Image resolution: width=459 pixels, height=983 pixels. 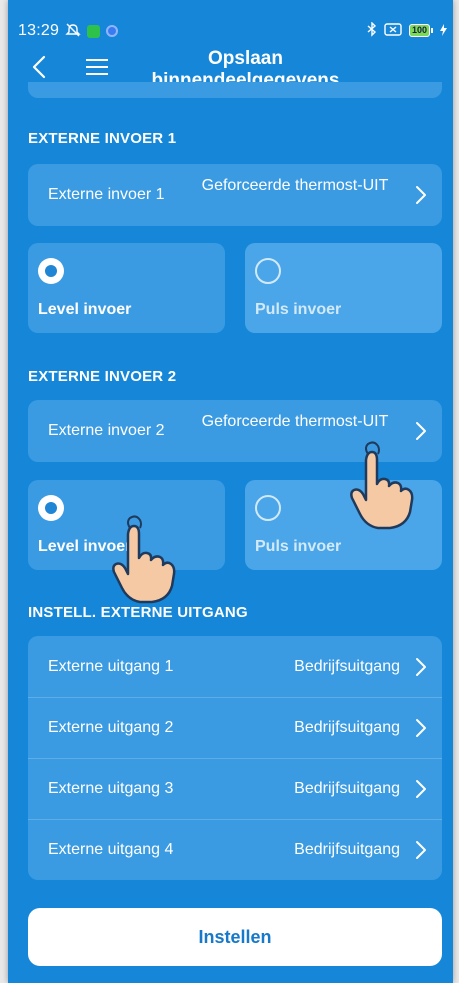 I want to click on back-button, so click(x=39, y=67).